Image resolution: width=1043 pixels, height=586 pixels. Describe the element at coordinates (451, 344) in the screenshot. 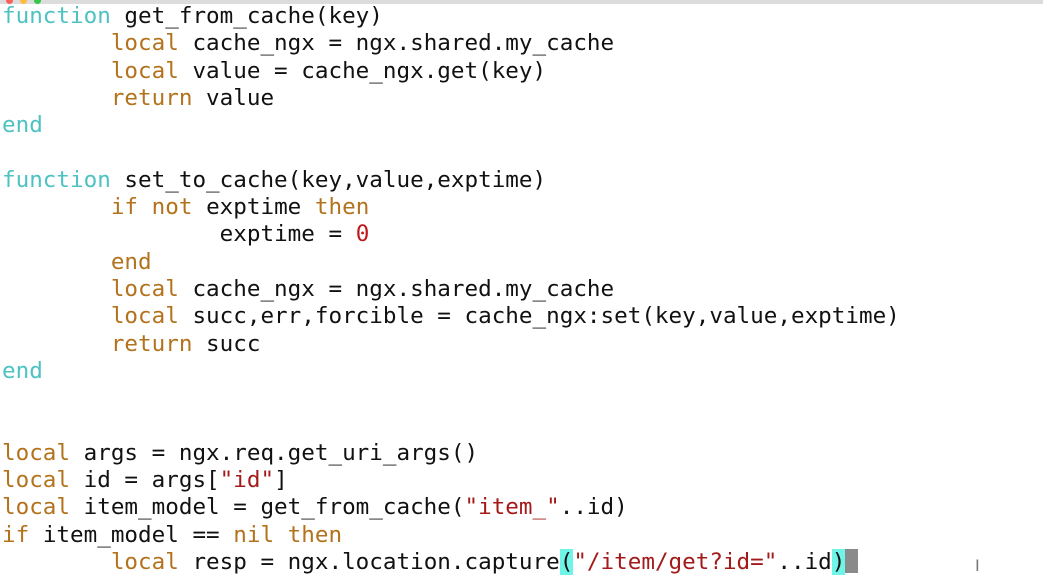

I see `code-line: return succ` at that location.